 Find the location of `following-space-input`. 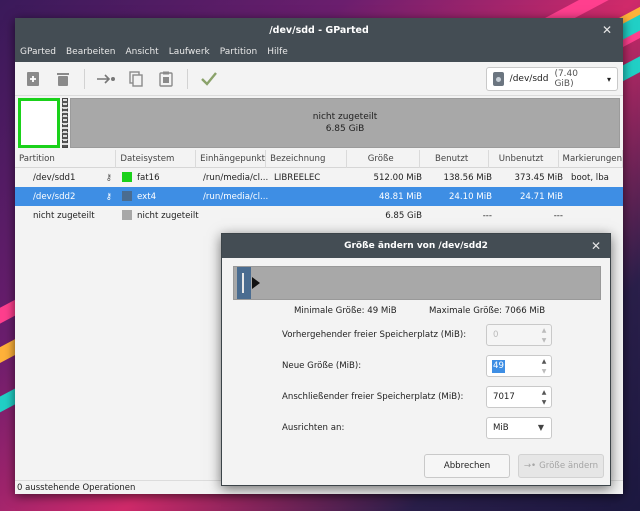

following-space-input is located at coordinates (512, 397).